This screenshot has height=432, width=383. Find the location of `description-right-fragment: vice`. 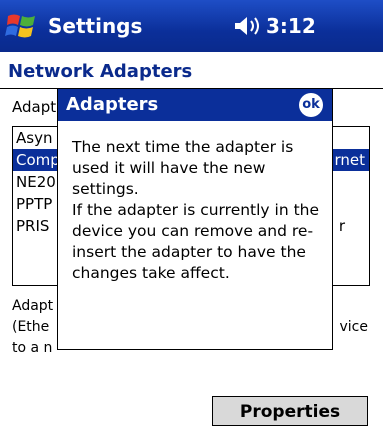

description-right-fragment: vice is located at coordinates (354, 327).